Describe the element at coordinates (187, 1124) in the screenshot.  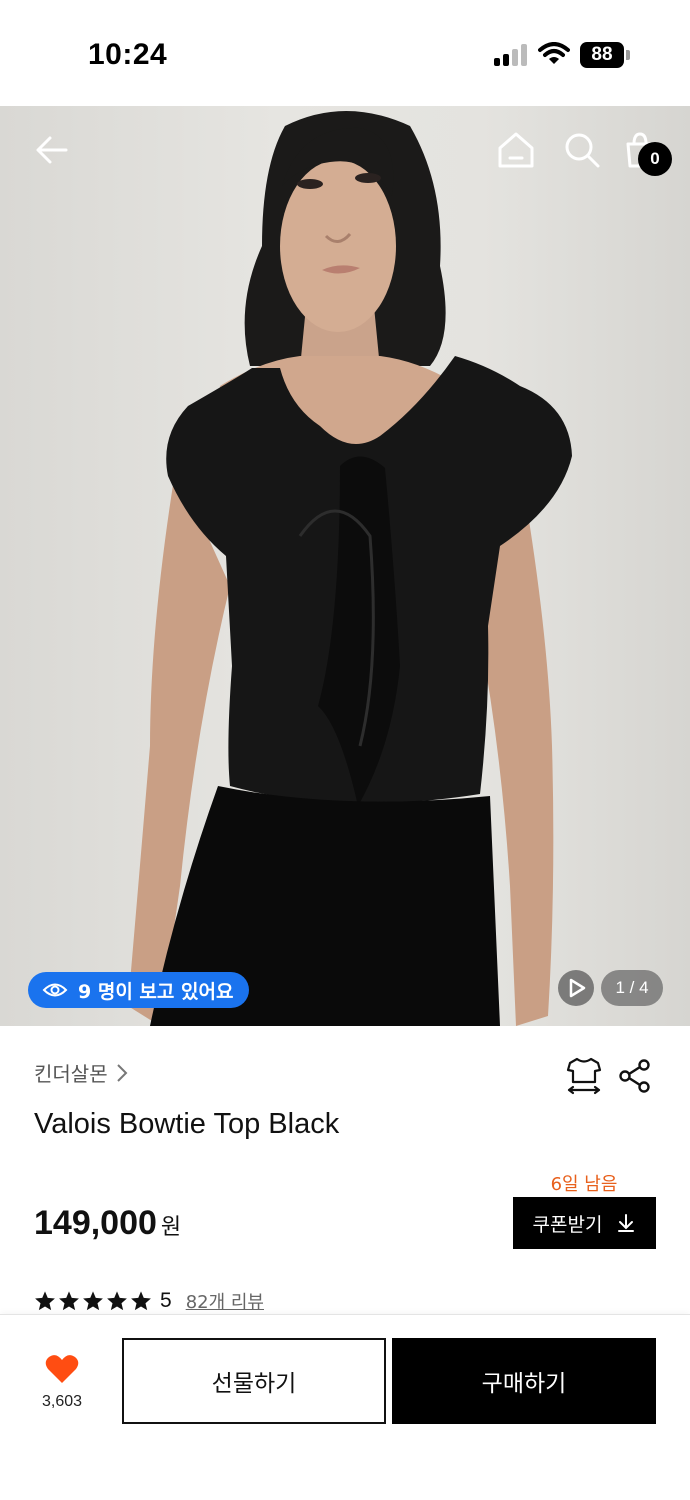
I see `product-title: Valois Bowtie Top Black` at that location.